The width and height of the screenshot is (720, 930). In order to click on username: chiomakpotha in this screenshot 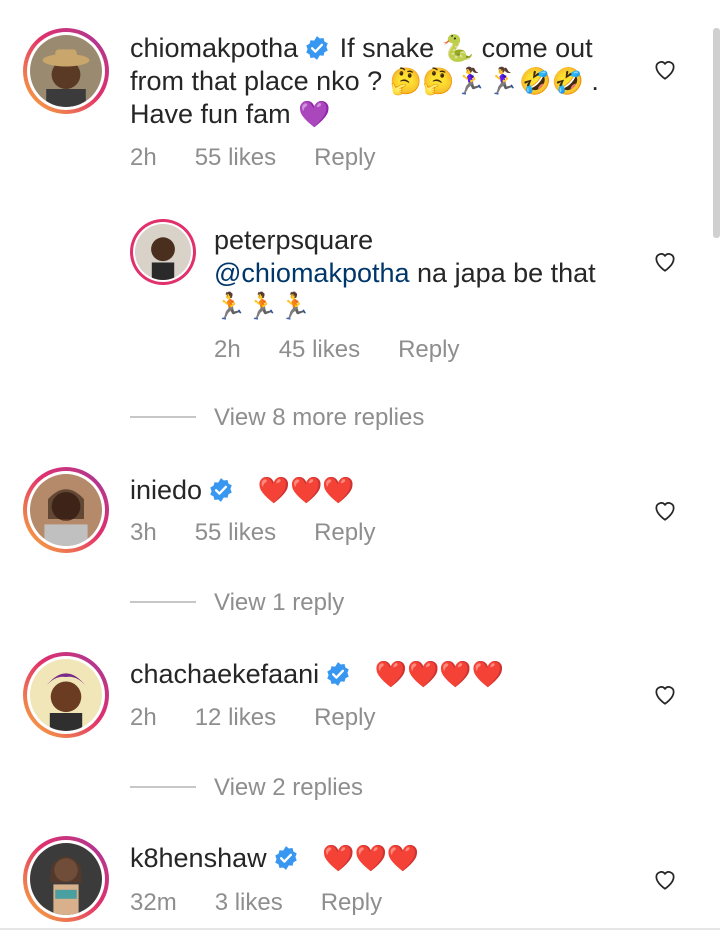, I will do `click(214, 48)`.